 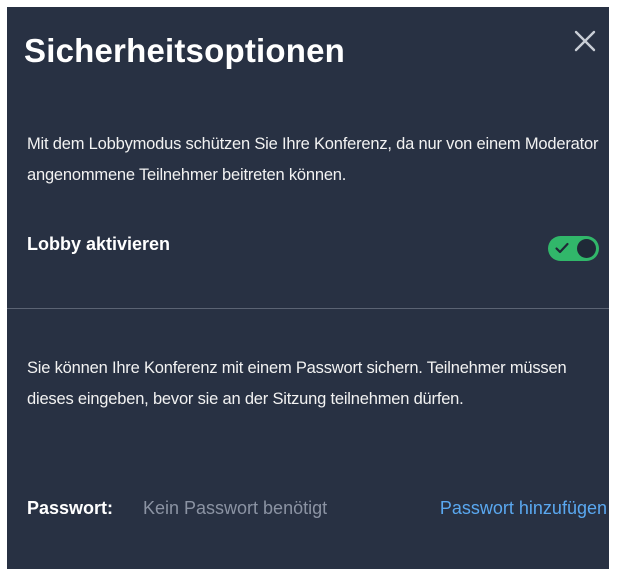 What do you see at coordinates (99, 244) in the screenshot?
I see `lobby-label: Lobby aktivieren` at bounding box center [99, 244].